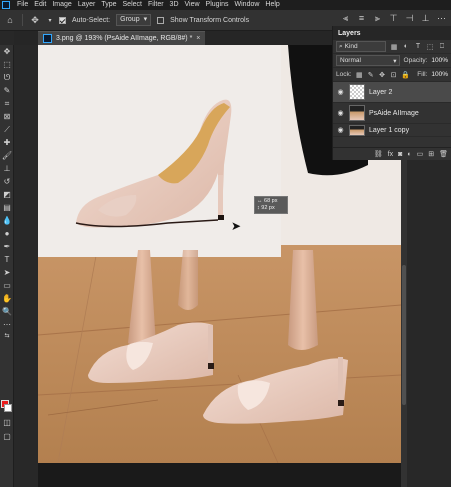 This screenshot has width=451, height=487. What do you see at coordinates (7, 64) in the screenshot?
I see `marquee-tool-icon: ⬚` at bounding box center [7, 64].